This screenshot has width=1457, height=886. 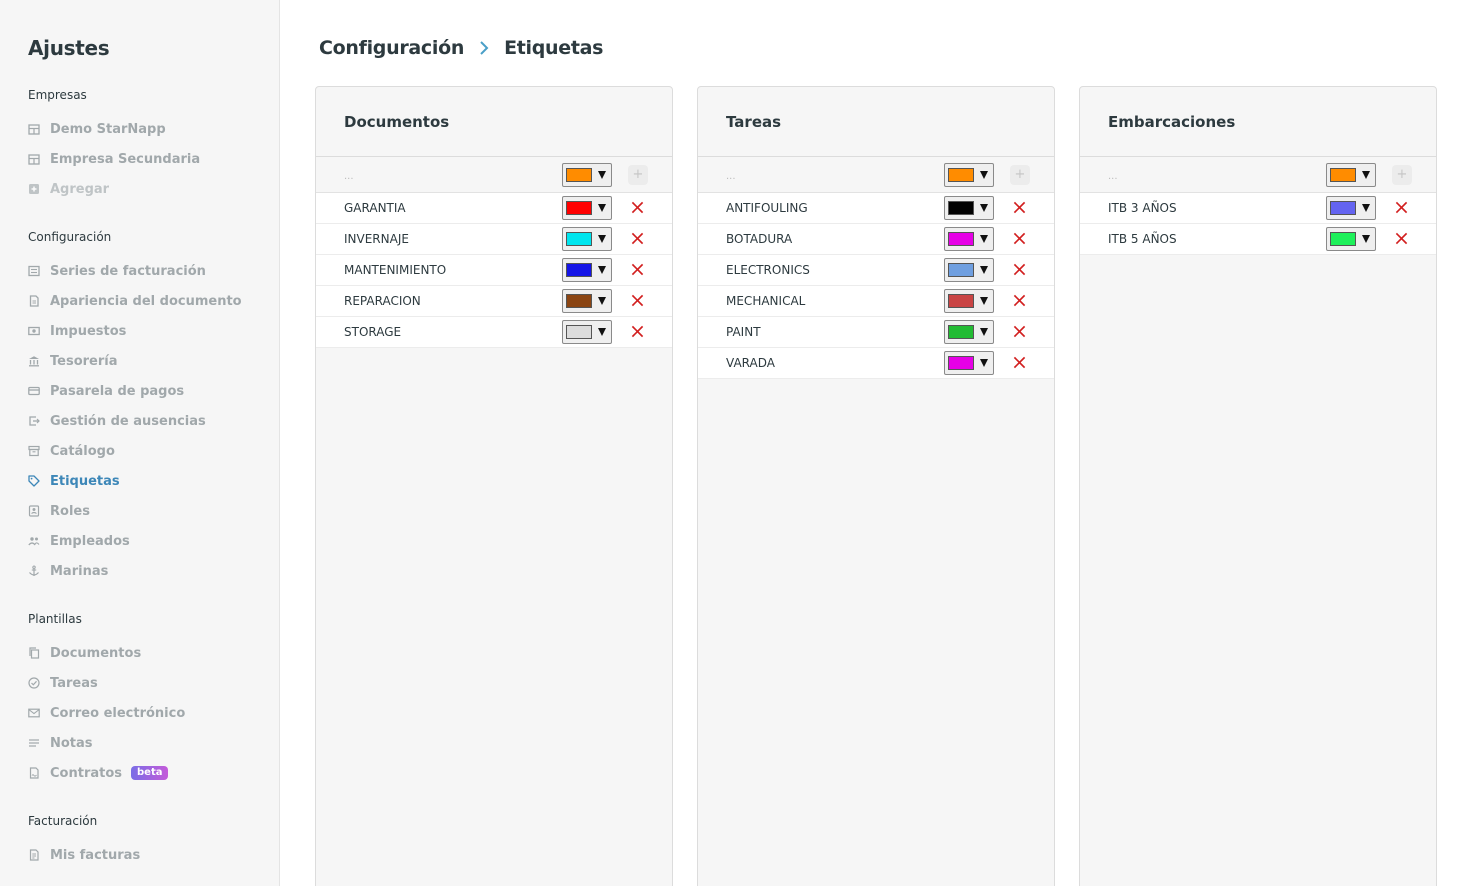 What do you see at coordinates (73, 361) in the screenshot?
I see `sidebar-item-tesoreria: Tesorería` at bounding box center [73, 361].